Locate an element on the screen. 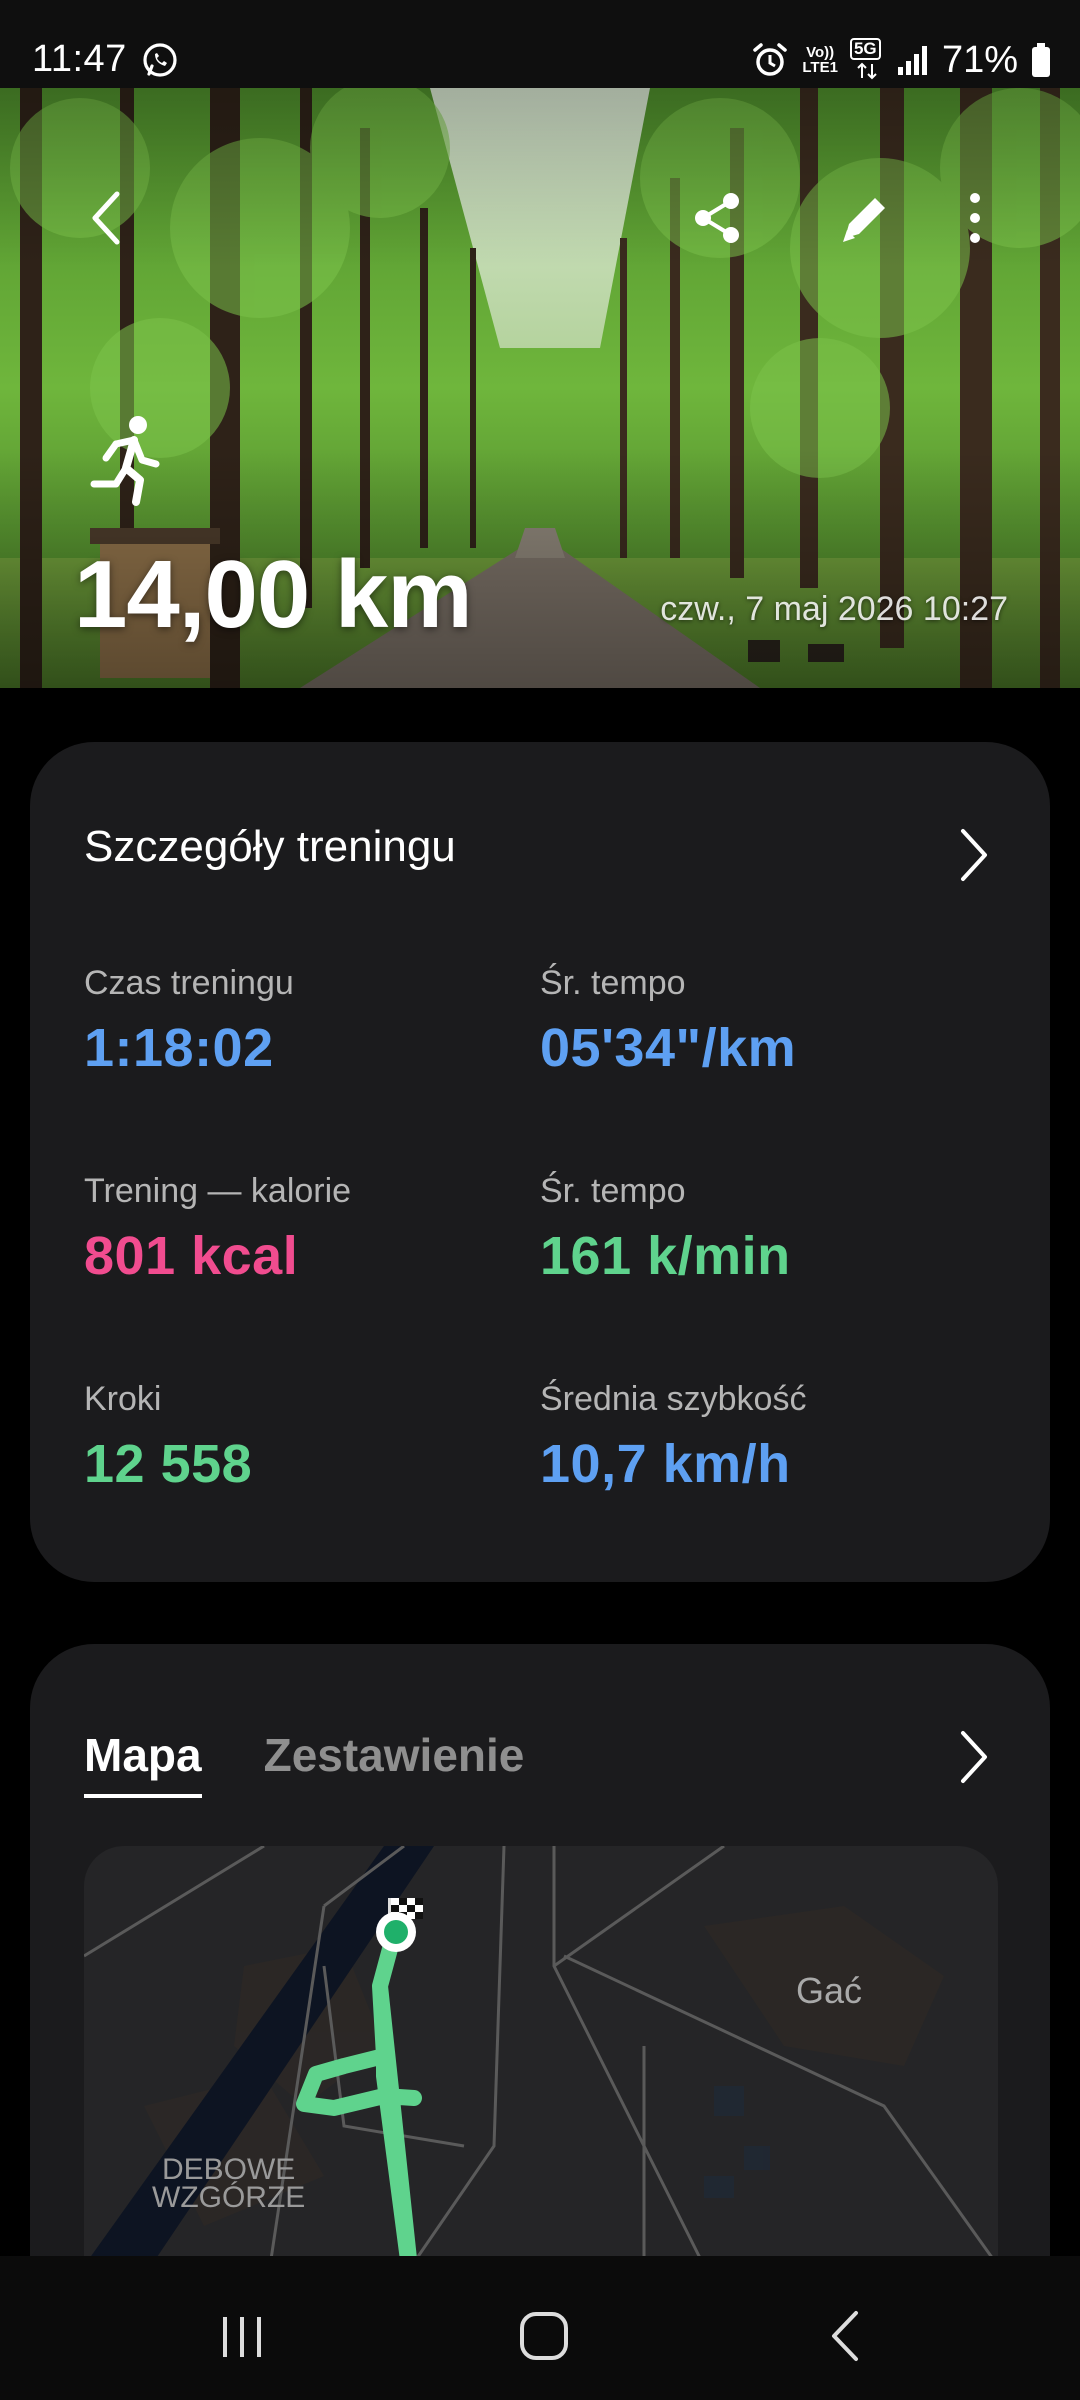 The image size is (1080, 2400). network-indicator: 5G is located at coordinates (866, 60).